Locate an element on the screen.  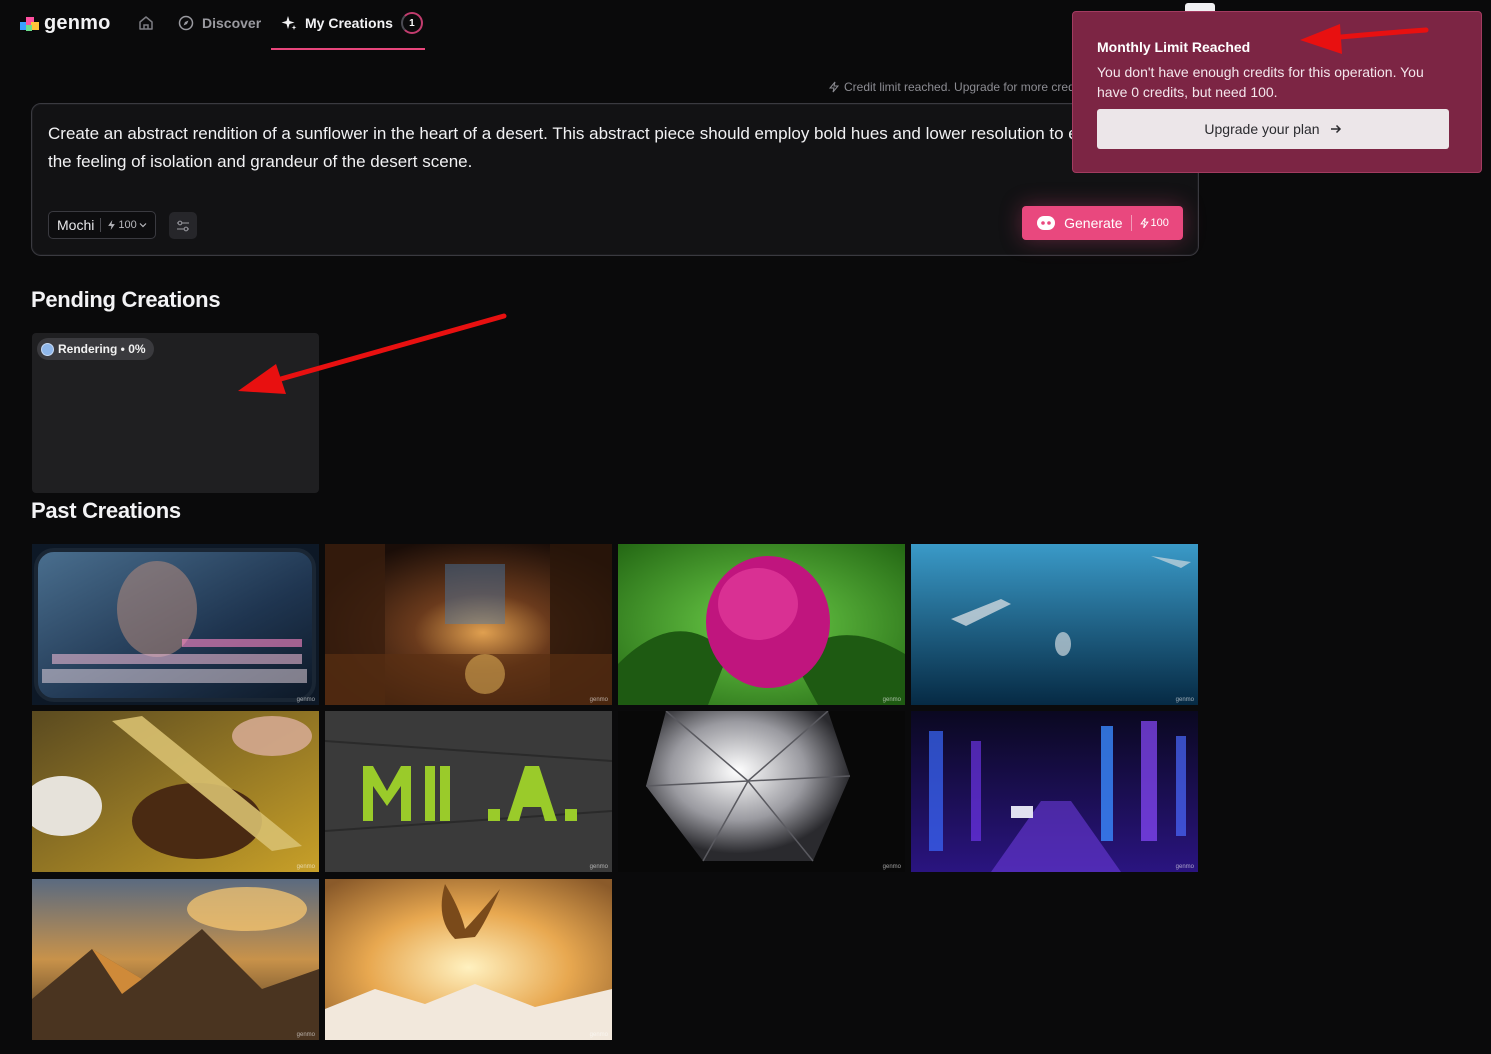
rendering-status-badge: Rendering • 0% is located at coordinates (95, 349).